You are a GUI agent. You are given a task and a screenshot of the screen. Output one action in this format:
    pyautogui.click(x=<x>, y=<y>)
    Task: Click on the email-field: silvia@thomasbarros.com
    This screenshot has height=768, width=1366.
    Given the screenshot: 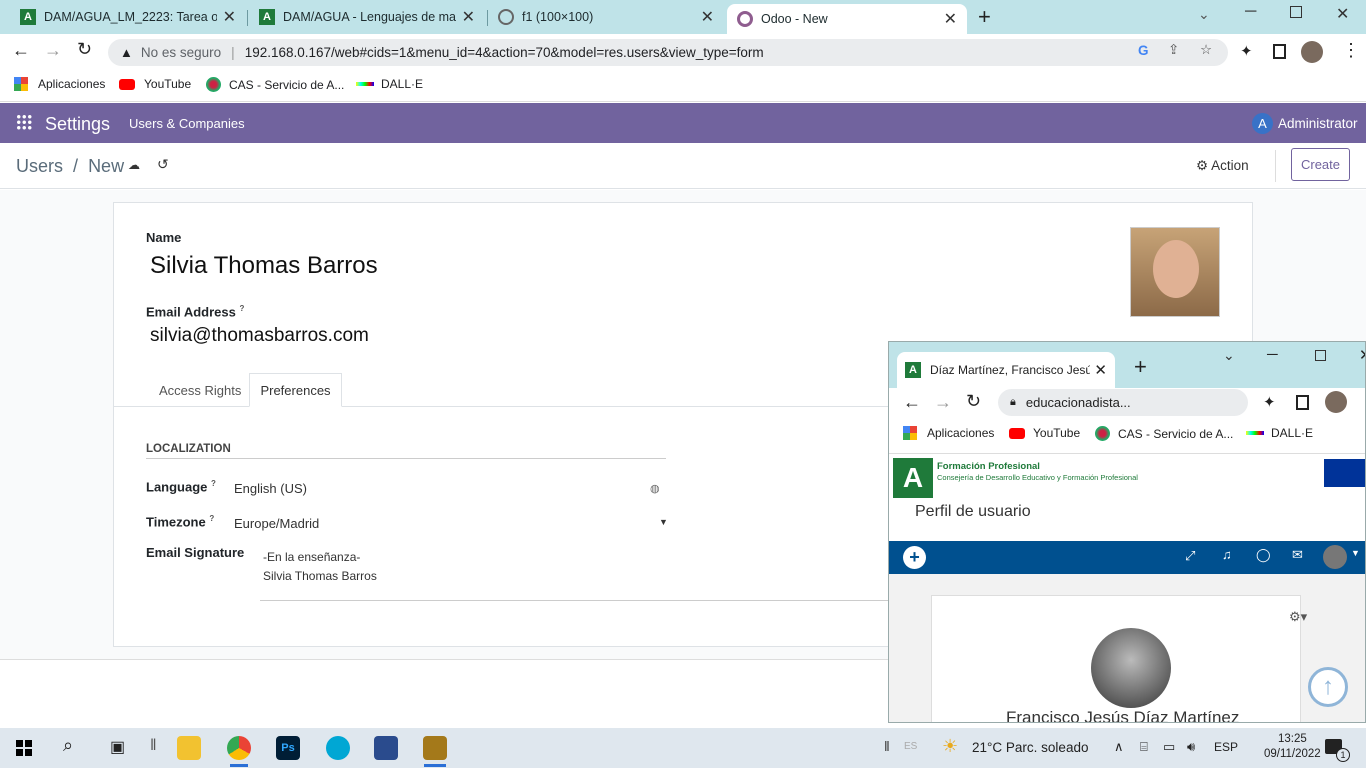 What is the action you would take?
    pyautogui.click(x=259, y=336)
    